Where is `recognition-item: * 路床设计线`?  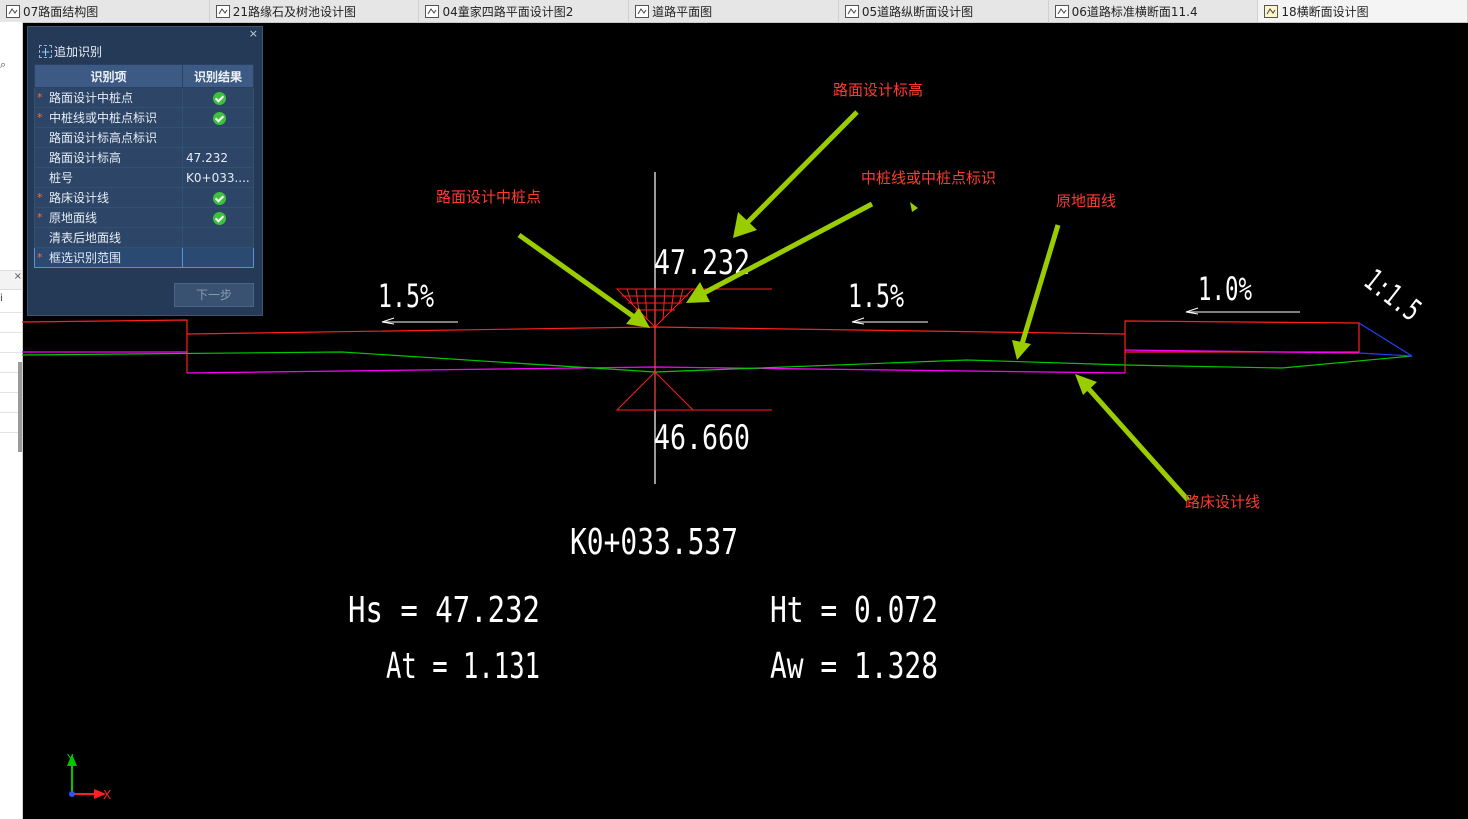 recognition-item: * 路床设计线 is located at coordinates (108, 197).